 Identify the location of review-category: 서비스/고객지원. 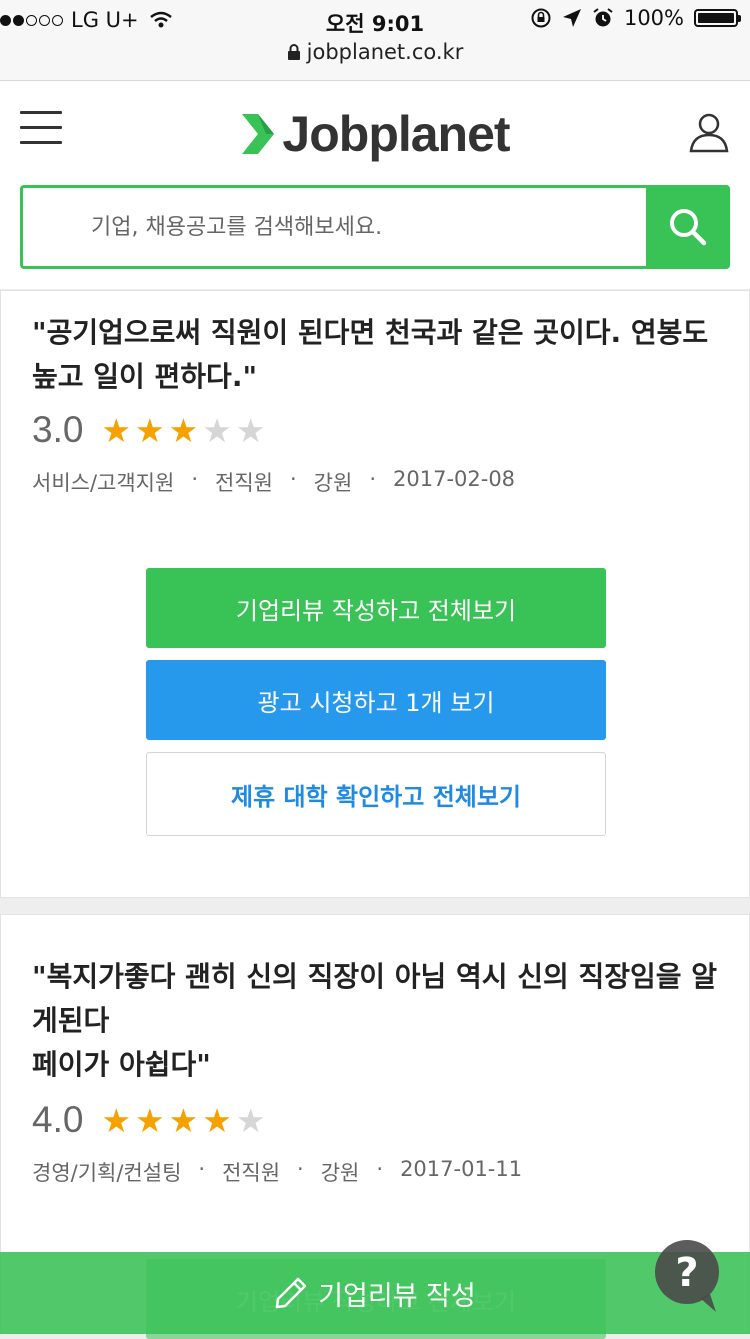
(103, 483).